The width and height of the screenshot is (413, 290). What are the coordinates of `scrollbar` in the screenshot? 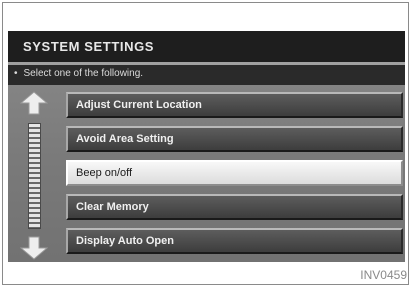 It's located at (34, 176).